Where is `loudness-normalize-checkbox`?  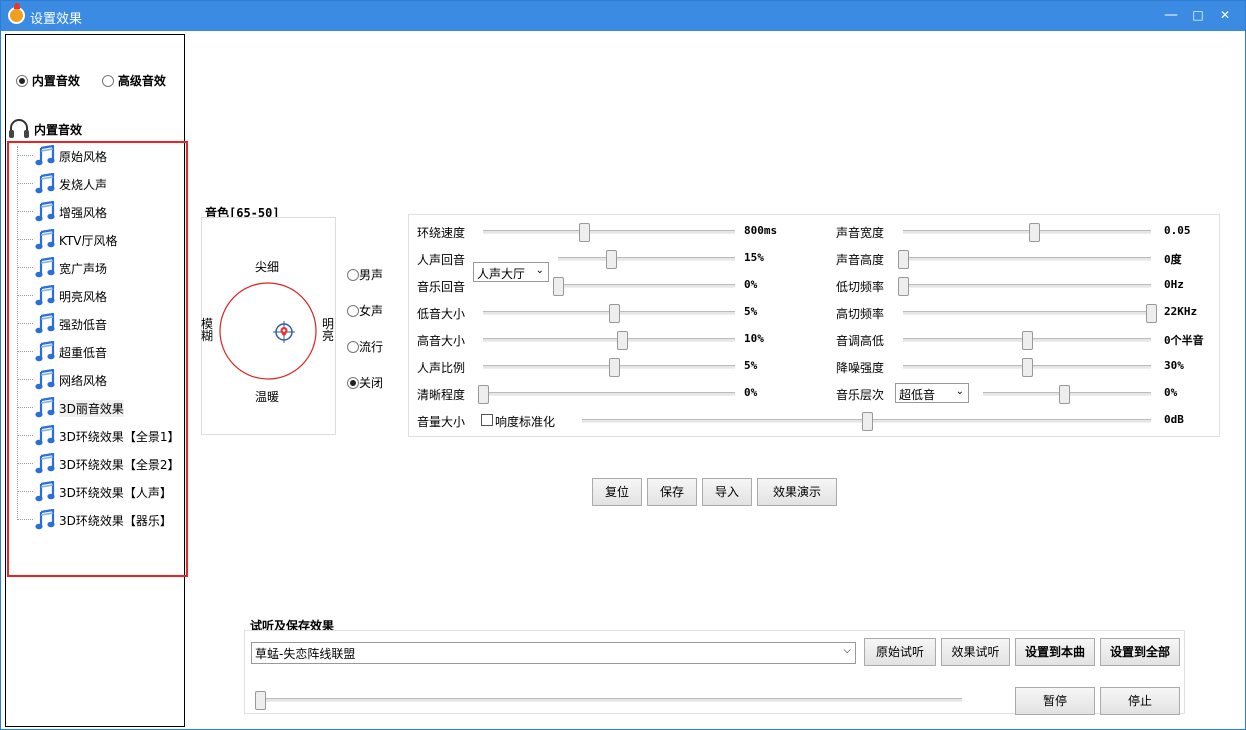 loudness-normalize-checkbox is located at coordinates (487, 420).